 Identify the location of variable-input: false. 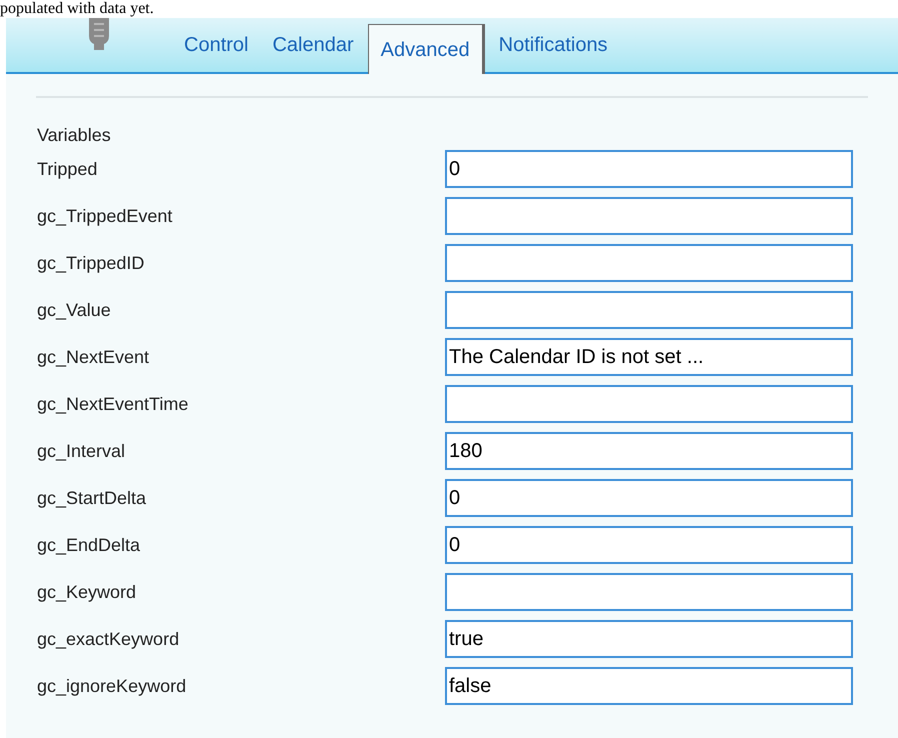
(649, 686).